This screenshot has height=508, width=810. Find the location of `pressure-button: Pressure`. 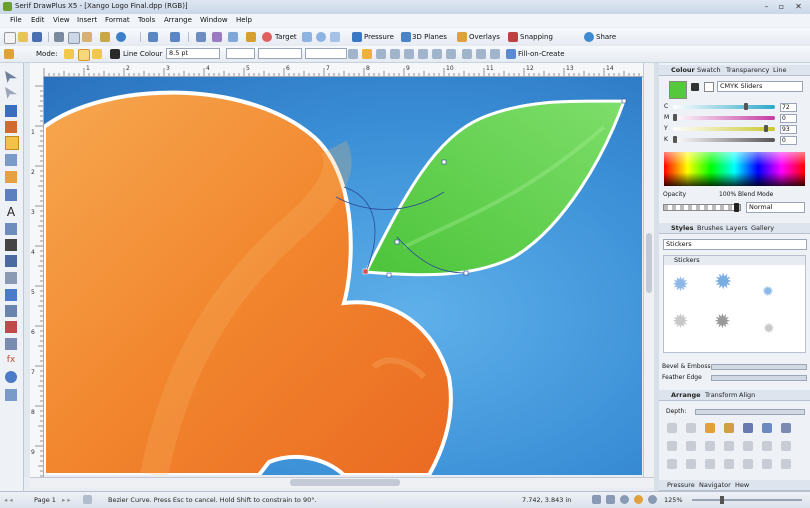

pressure-button: Pressure is located at coordinates (379, 37).